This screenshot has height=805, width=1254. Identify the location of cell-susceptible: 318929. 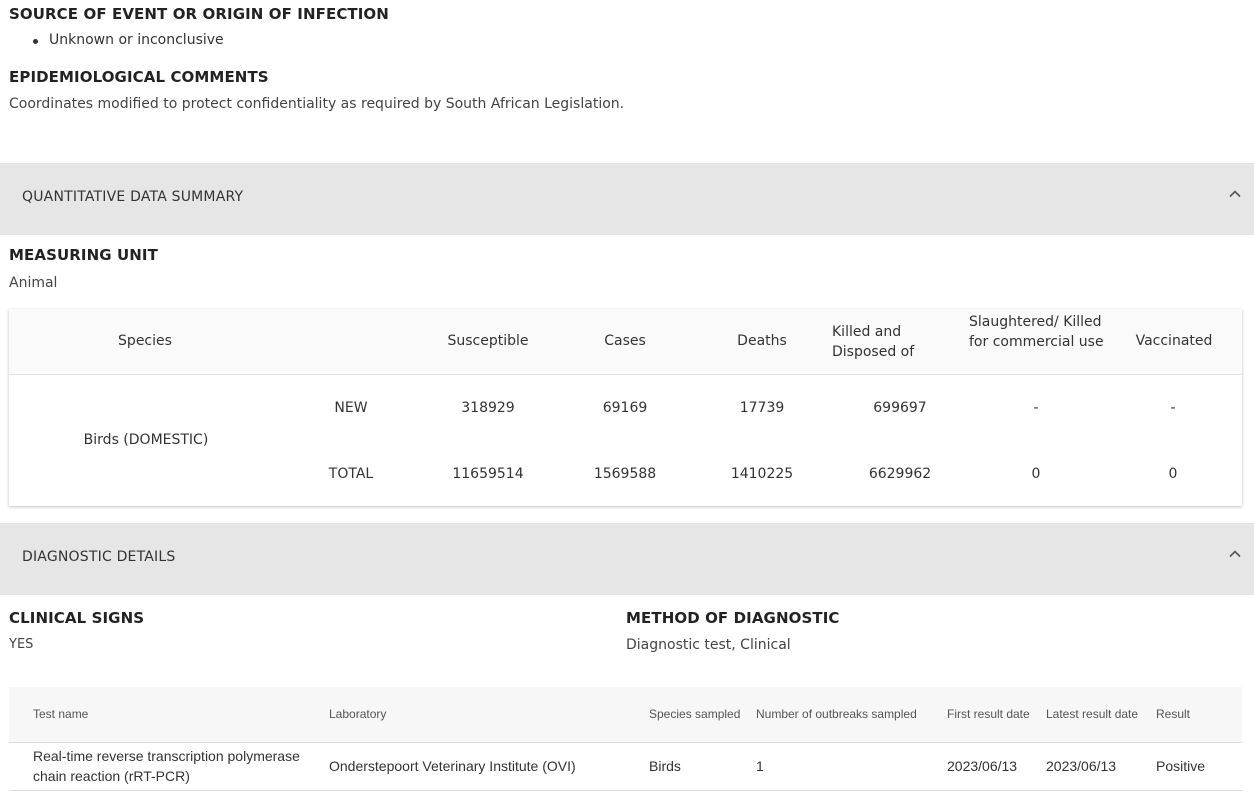
(488, 408).